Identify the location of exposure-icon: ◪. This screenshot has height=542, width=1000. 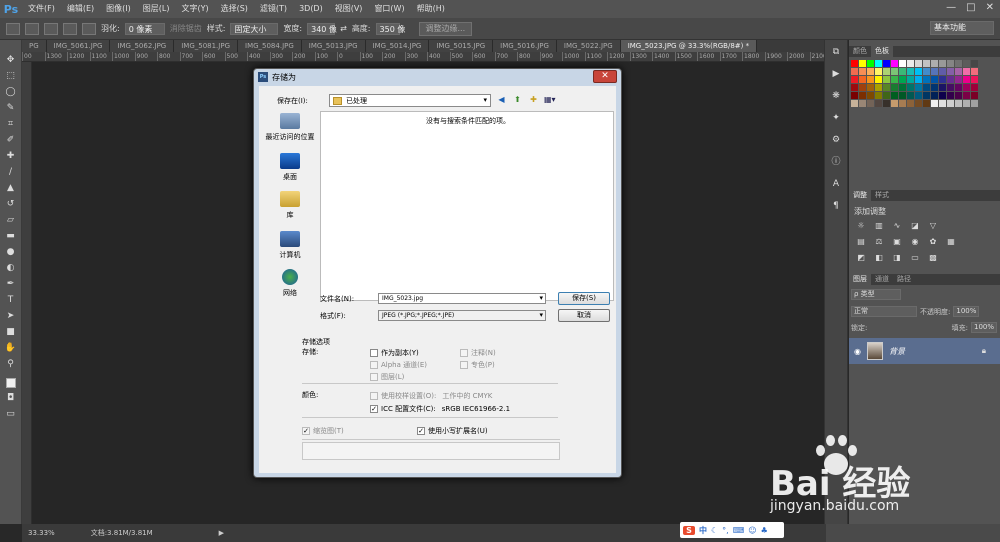
(915, 225).